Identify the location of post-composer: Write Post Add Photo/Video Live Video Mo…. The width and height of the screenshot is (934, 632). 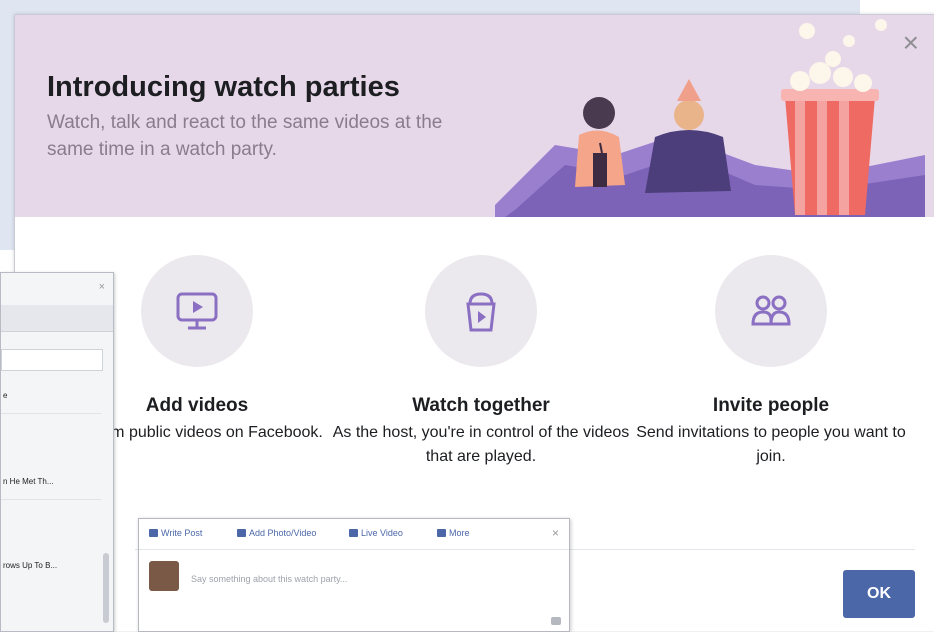
(354, 575).